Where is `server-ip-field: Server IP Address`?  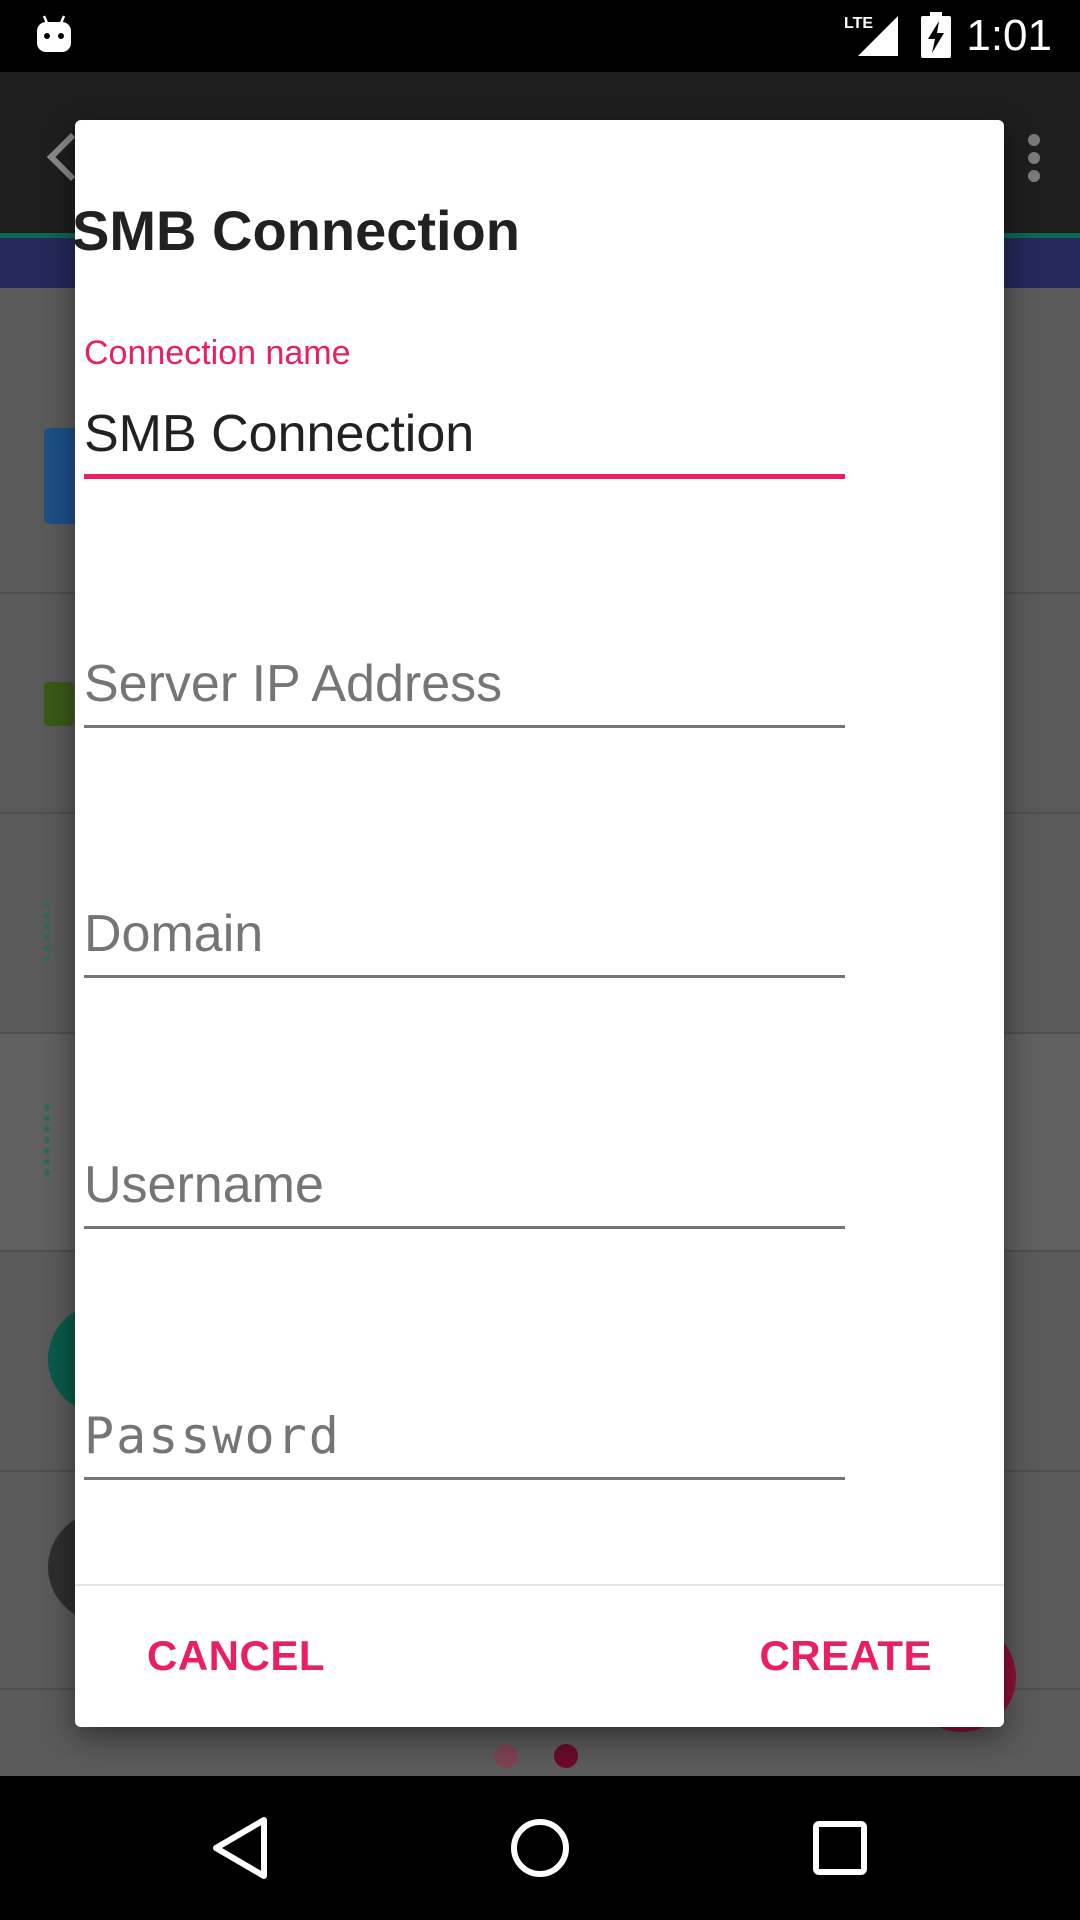 server-ip-field: Server IP Address is located at coordinates (464, 689).